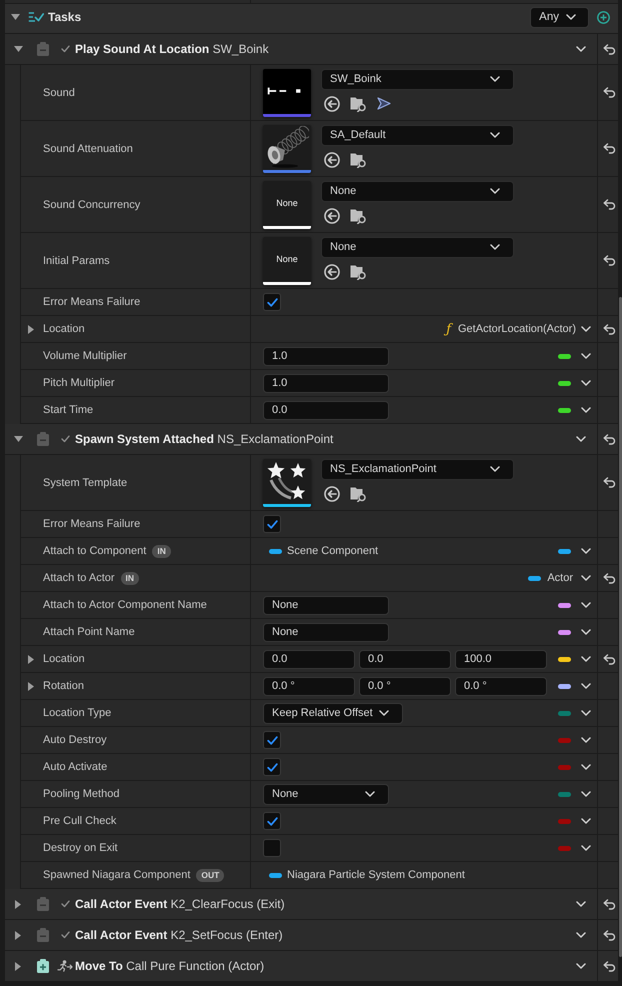  I want to click on task-header: Call Actor Event K2_SetFocus (Enter), so click(311, 935).